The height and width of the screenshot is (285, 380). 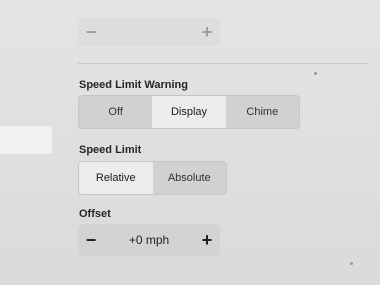 What do you see at coordinates (95, 214) in the screenshot?
I see `offset-label: Offset` at bounding box center [95, 214].